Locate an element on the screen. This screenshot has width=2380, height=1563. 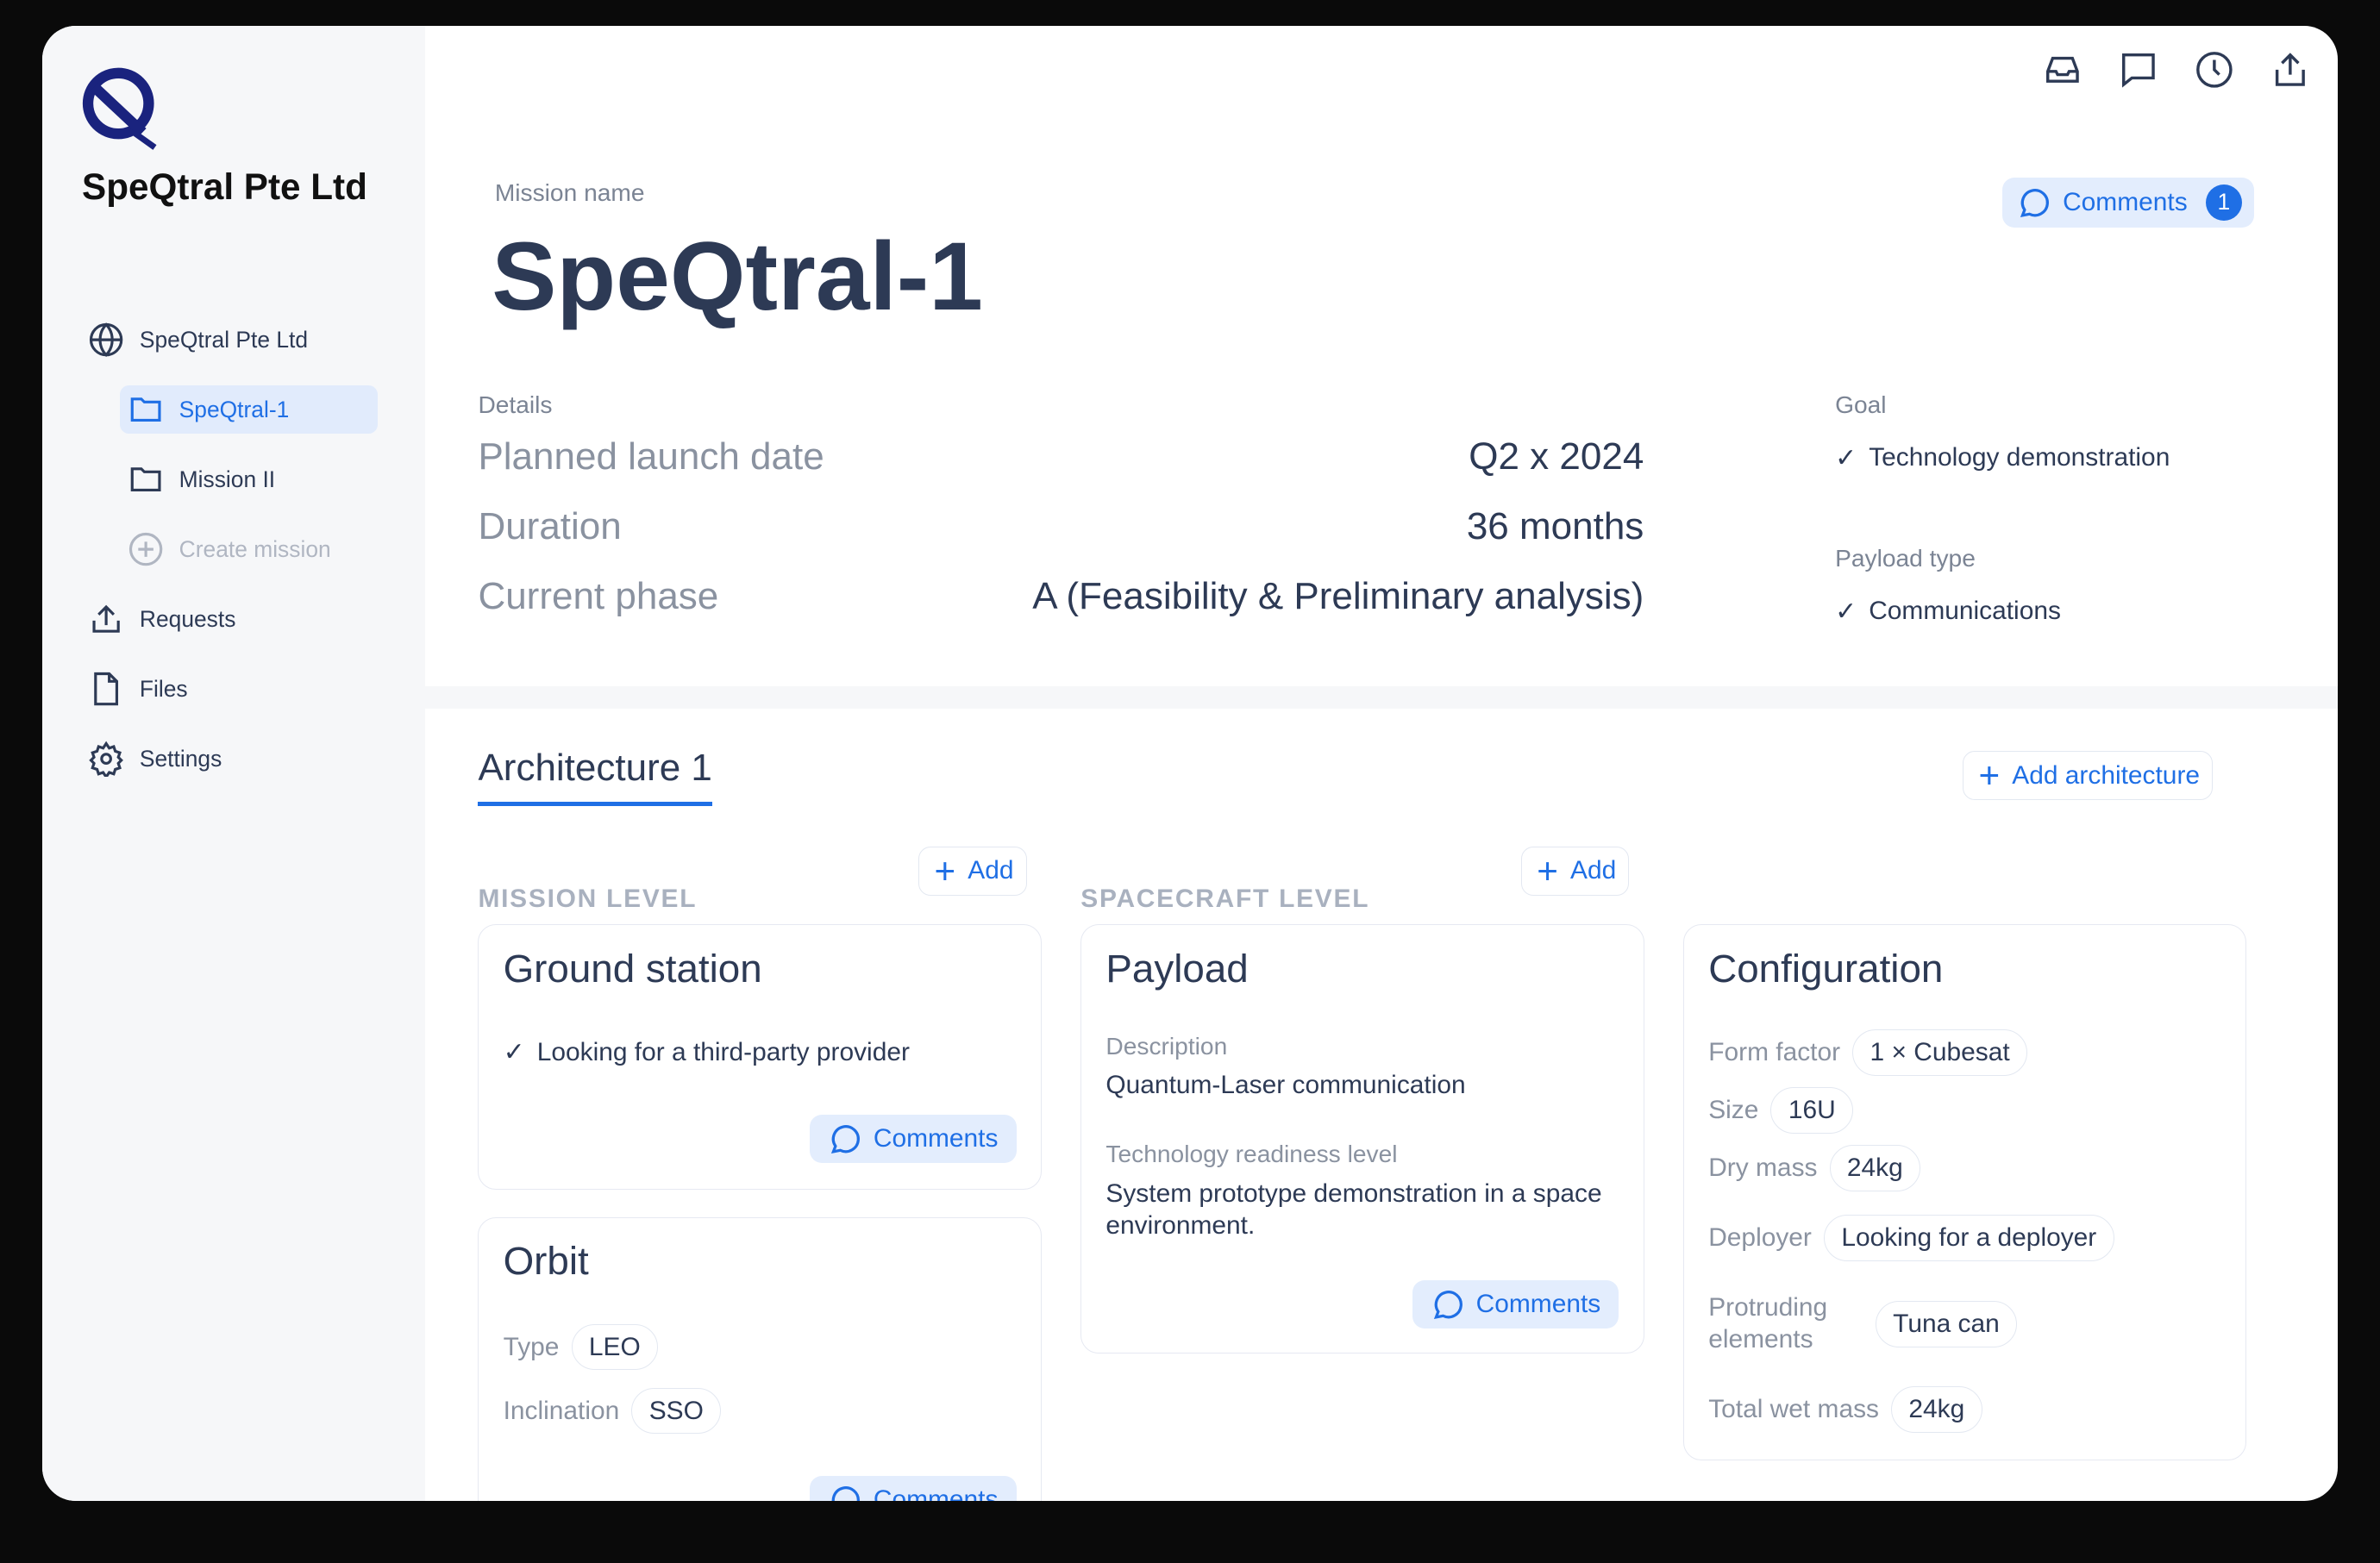
payload-type-item: ✓ Communications is located at coordinates (1948, 612).